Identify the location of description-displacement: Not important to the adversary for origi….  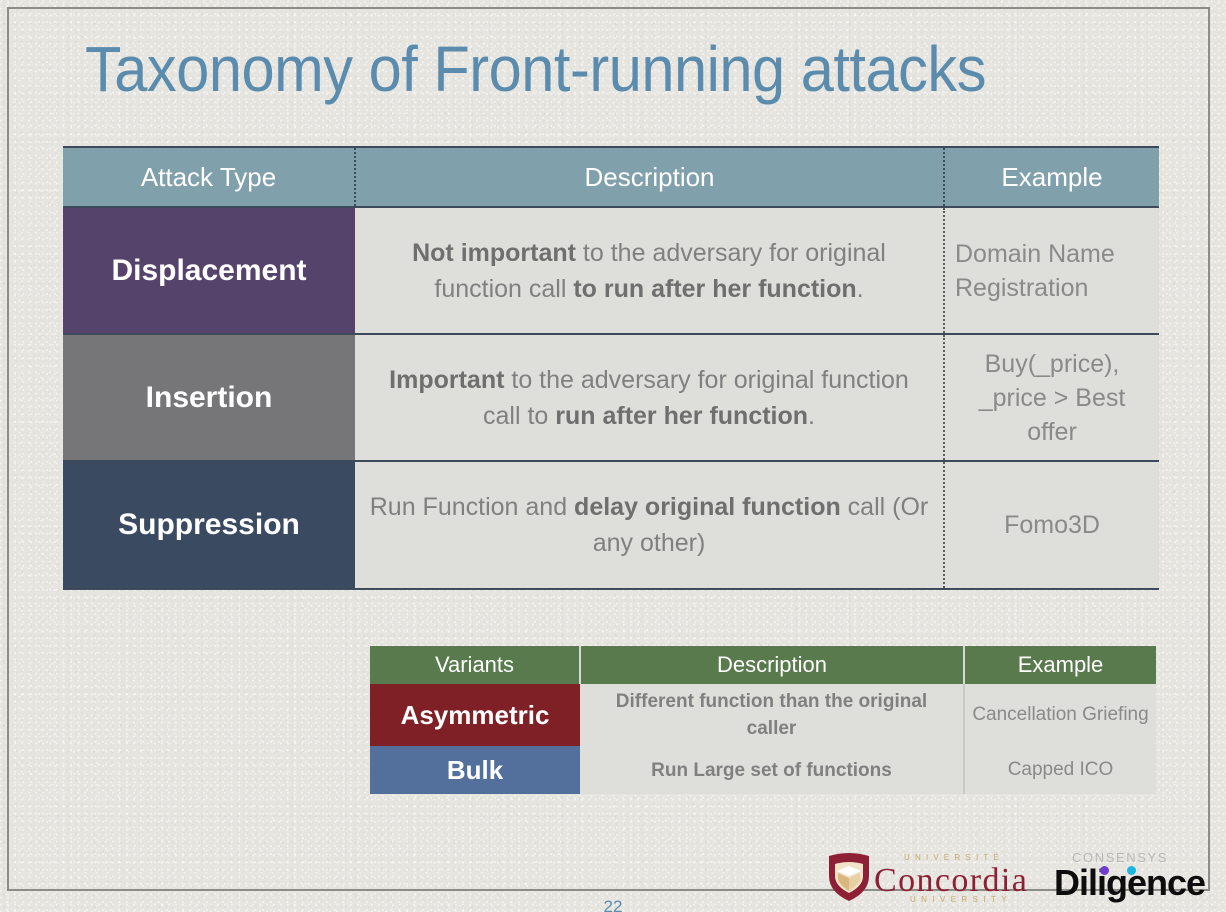
(649, 270).